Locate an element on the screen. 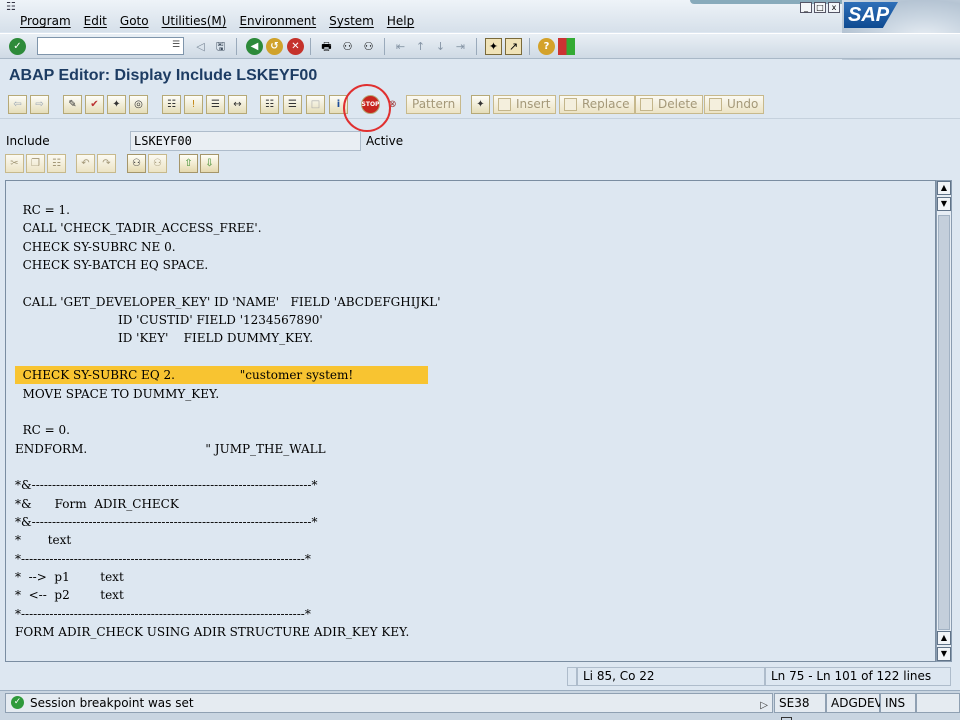 Image resolution: width=960 pixels, height=720 pixels. code-line: CHECK SY-SUBRC NE 0. is located at coordinates (95, 247).